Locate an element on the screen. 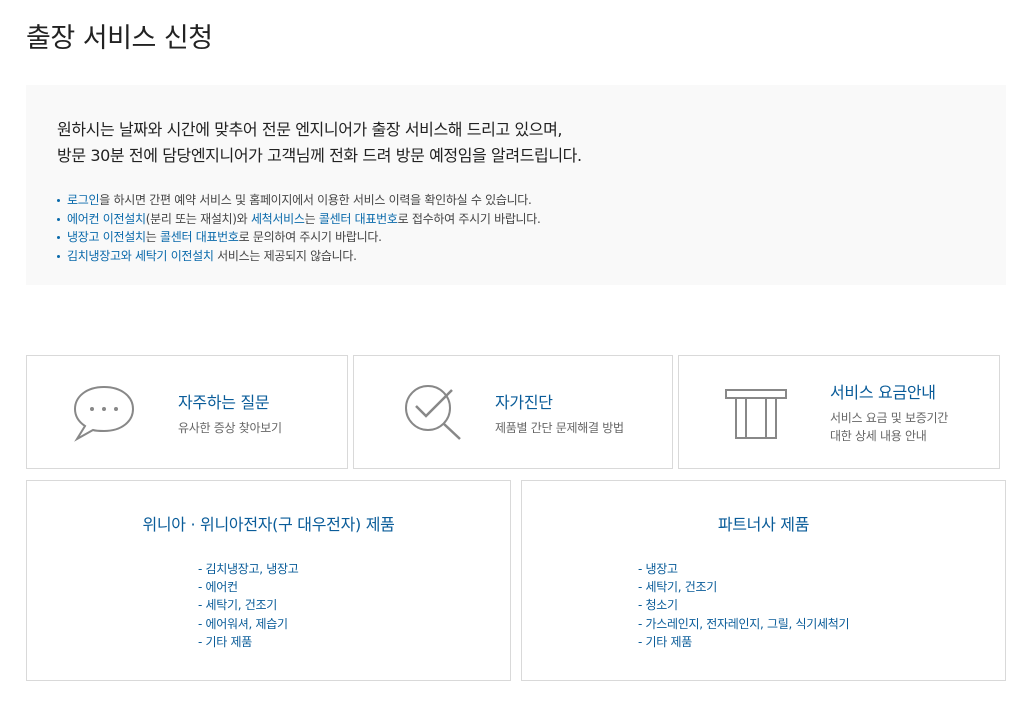  partner-products-title: 파트너사 제품 is located at coordinates (763, 523).